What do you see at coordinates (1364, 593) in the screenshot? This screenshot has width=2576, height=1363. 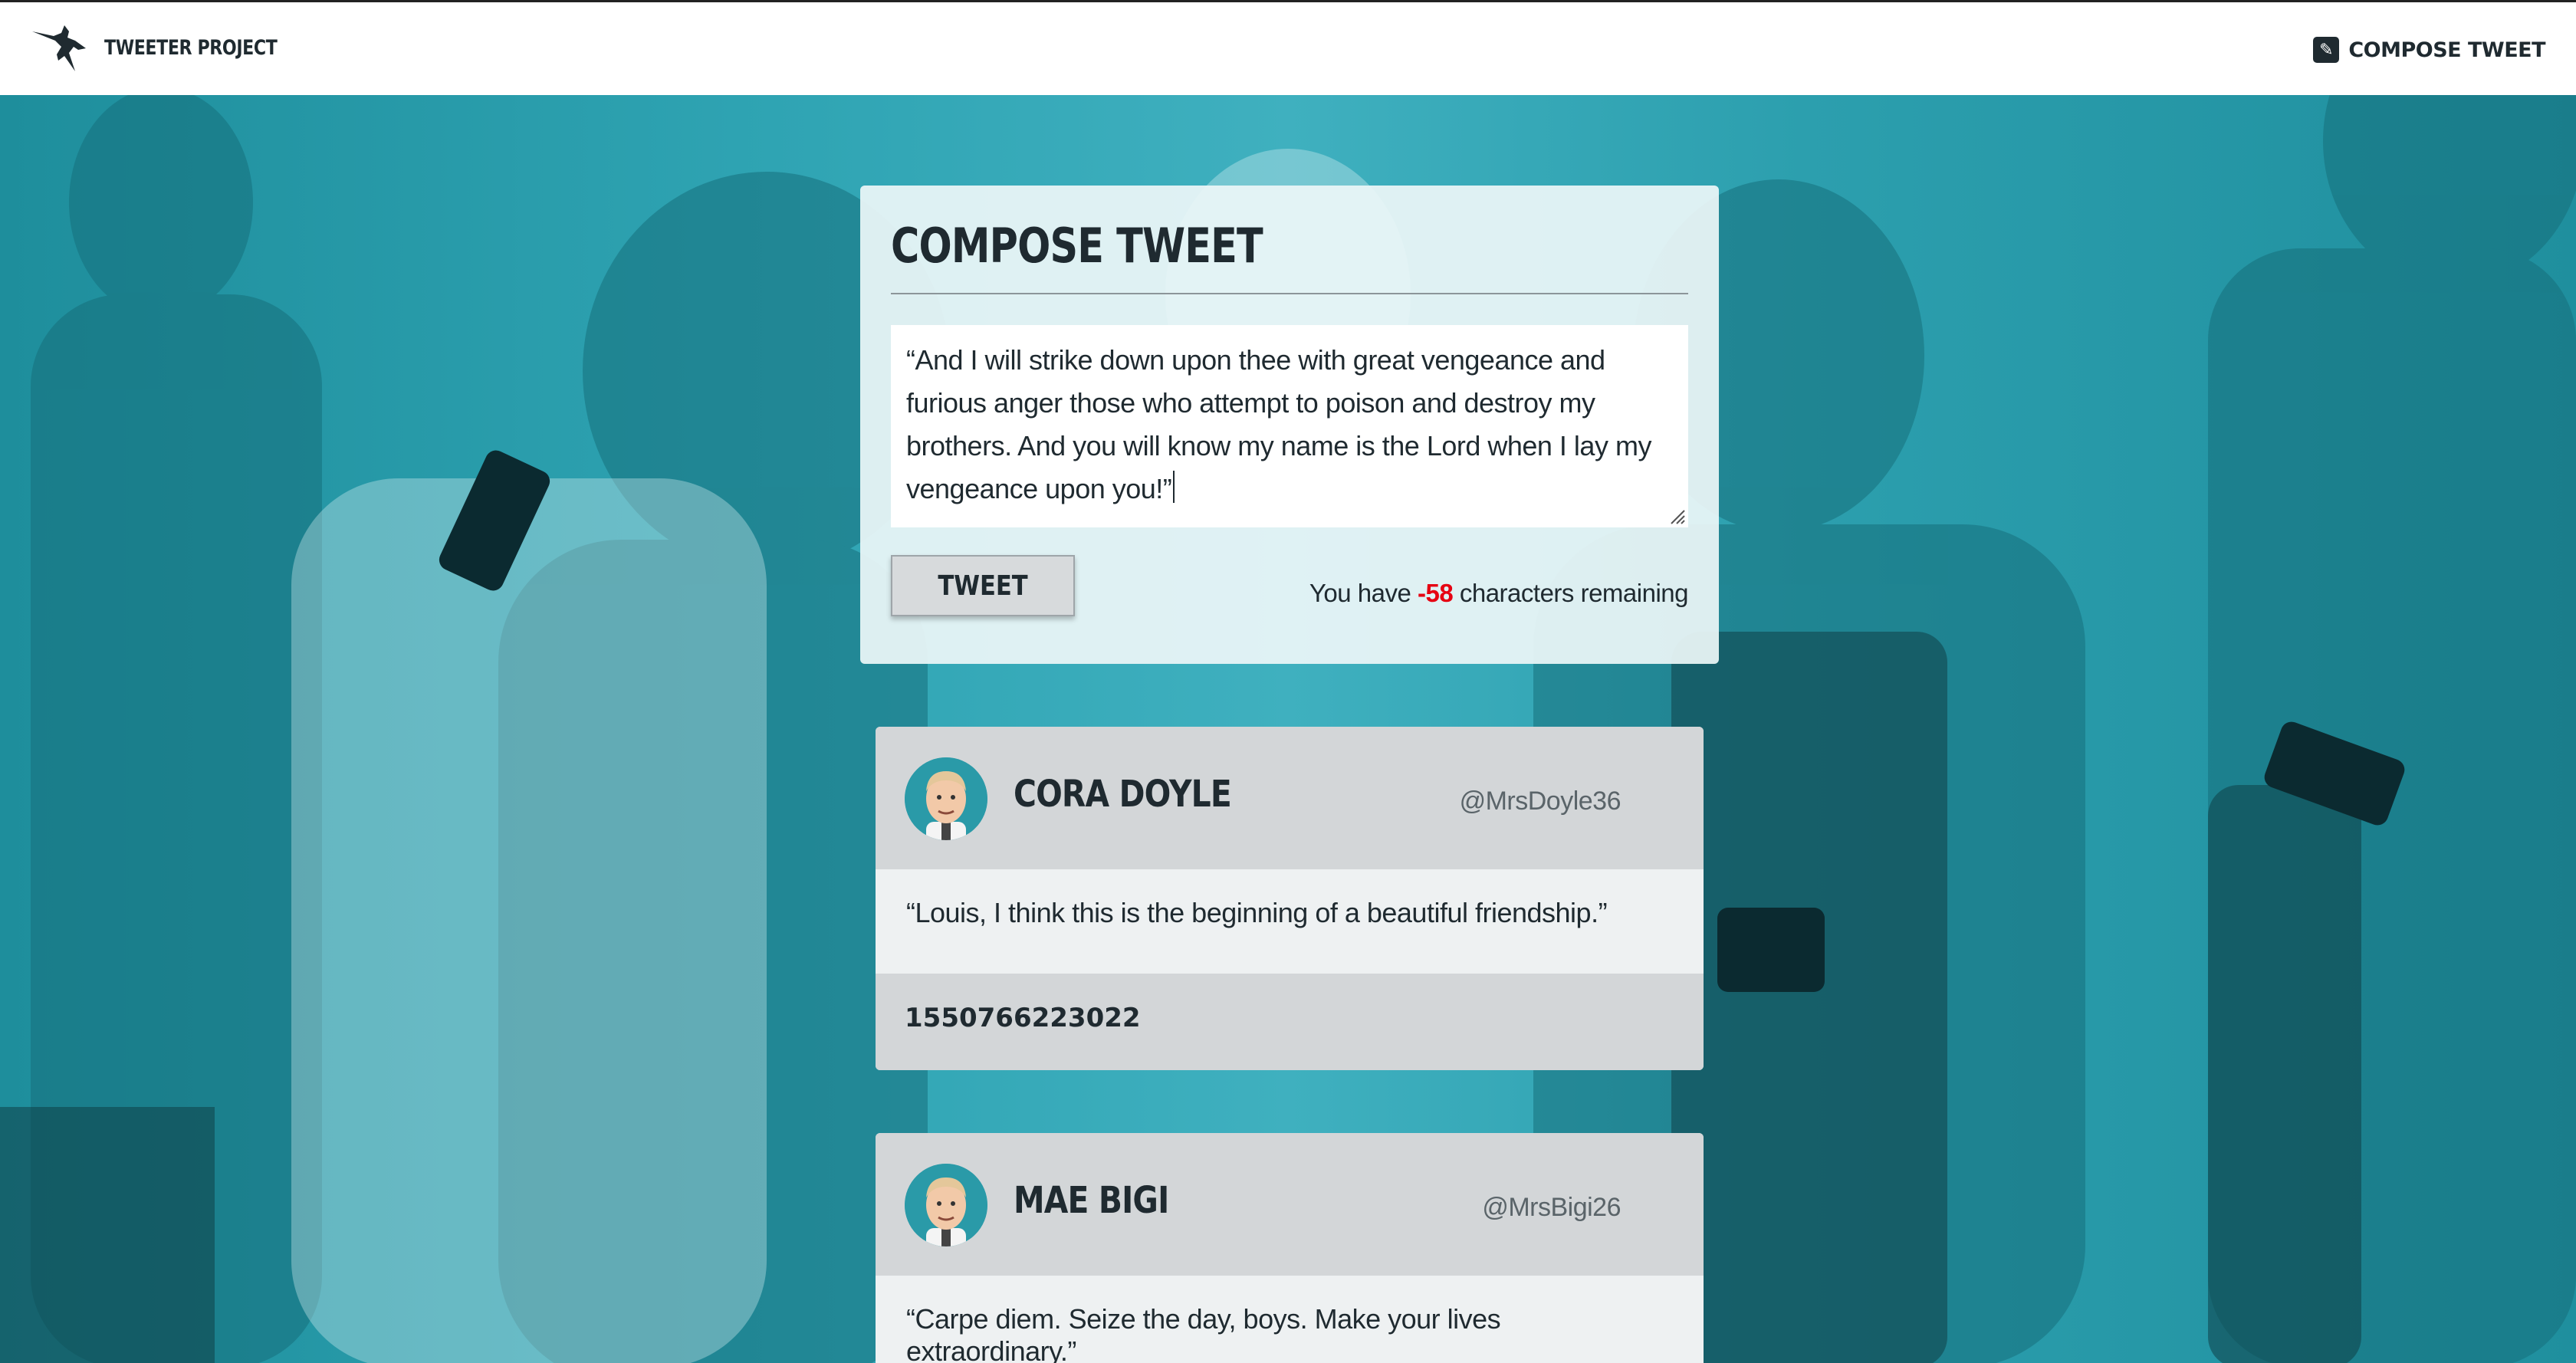 I see `counter-prefix: You have` at bounding box center [1364, 593].